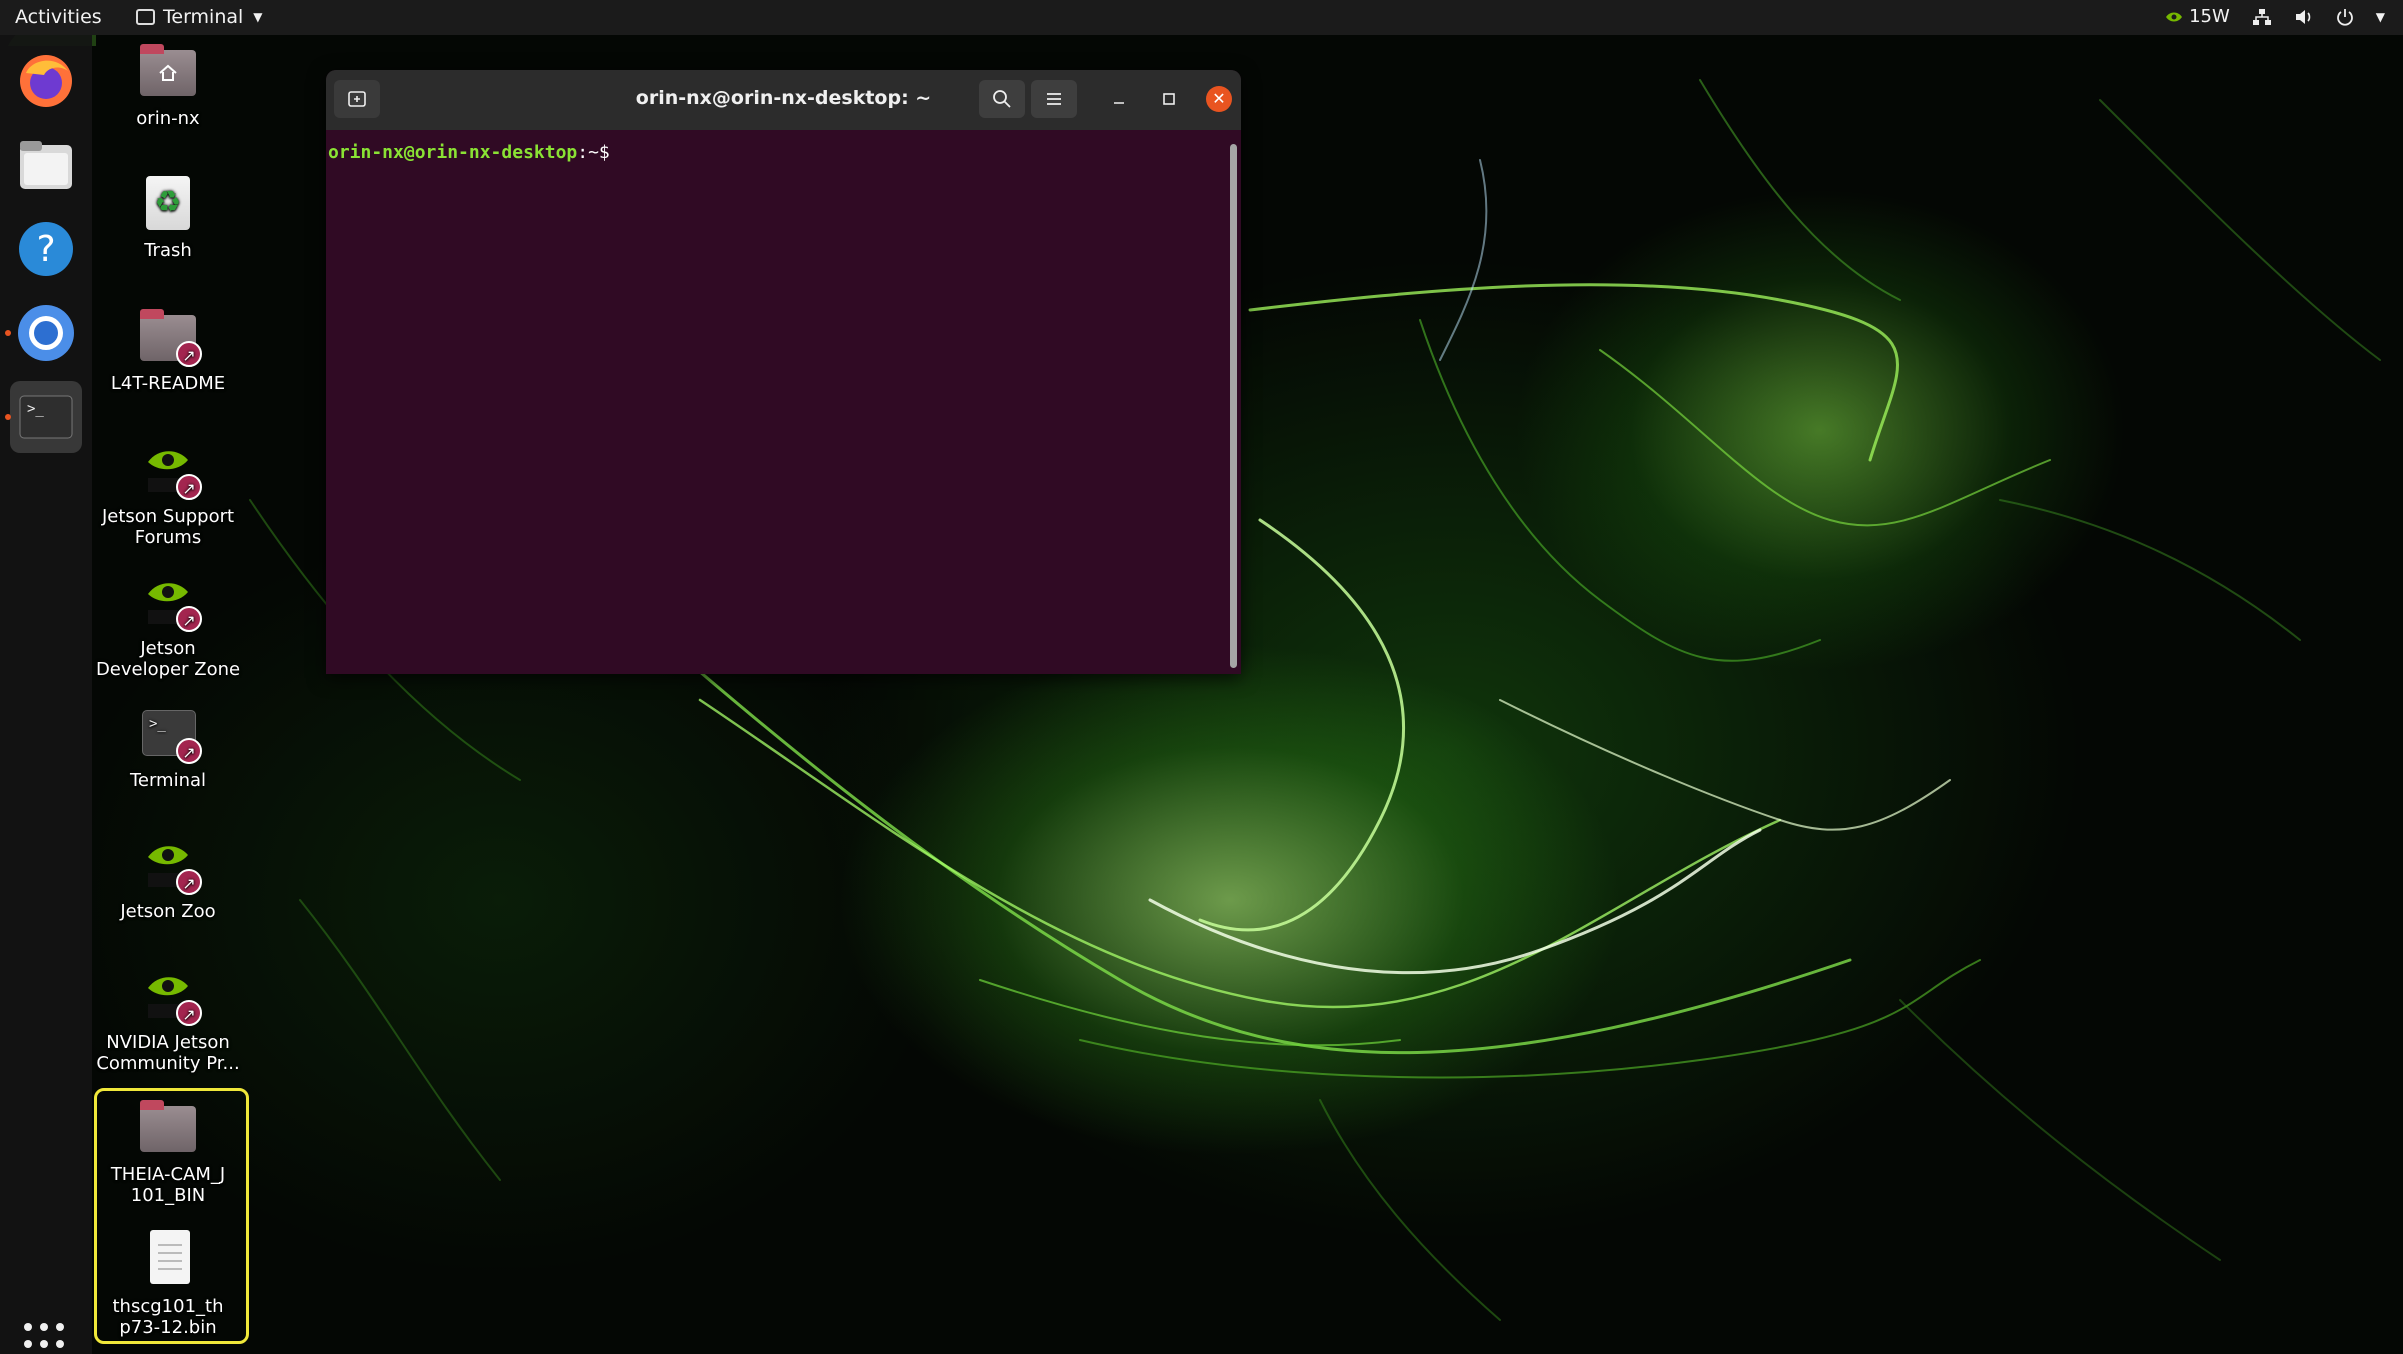  Describe the element at coordinates (168, 659) in the screenshot. I see `desktop-icon-label: Jetson Developer Zone` at that location.